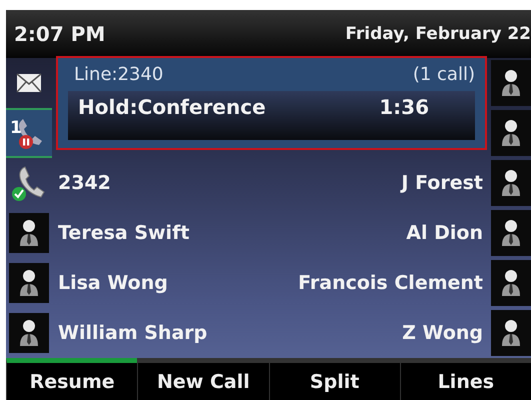 This screenshot has width=531, height=400. Describe the element at coordinates (404, 107) in the screenshot. I see `call-timer: 1:36` at that location.